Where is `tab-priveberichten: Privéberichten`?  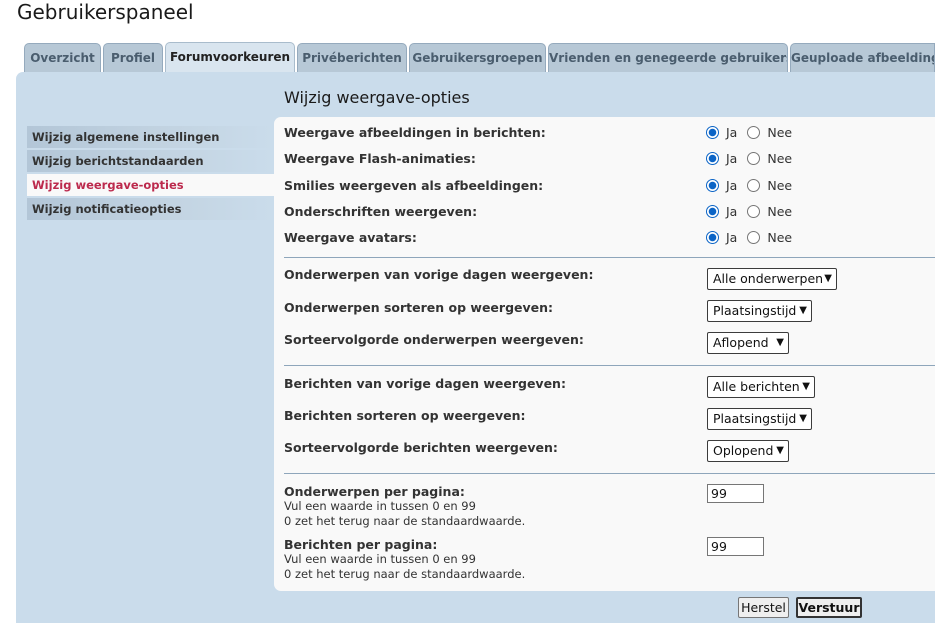 tab-priveberichten: Privéberichten is located at coordinates (352, 57).